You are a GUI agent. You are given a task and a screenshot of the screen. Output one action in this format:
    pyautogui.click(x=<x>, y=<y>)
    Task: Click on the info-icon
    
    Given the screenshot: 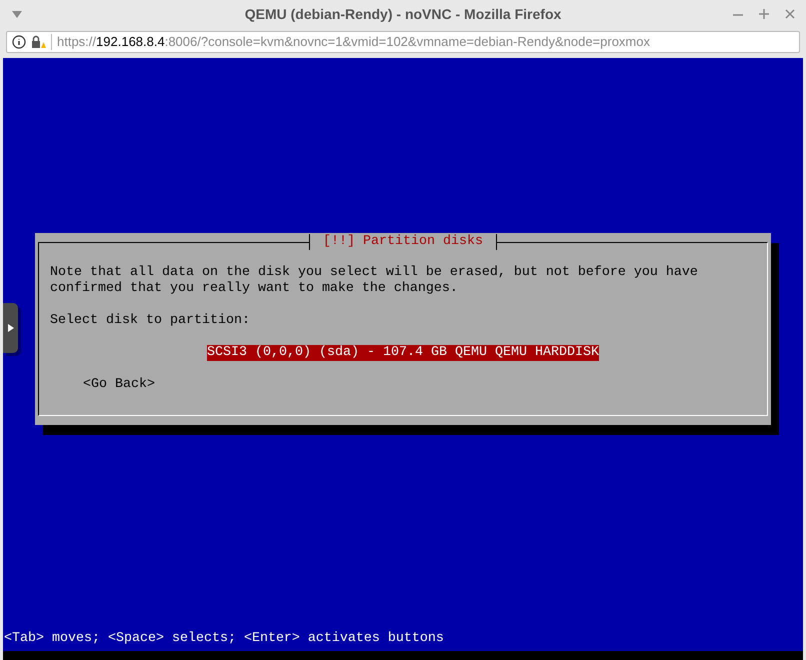 What is the action you would take?
    pyautogui.click(x=19, y=42)
    